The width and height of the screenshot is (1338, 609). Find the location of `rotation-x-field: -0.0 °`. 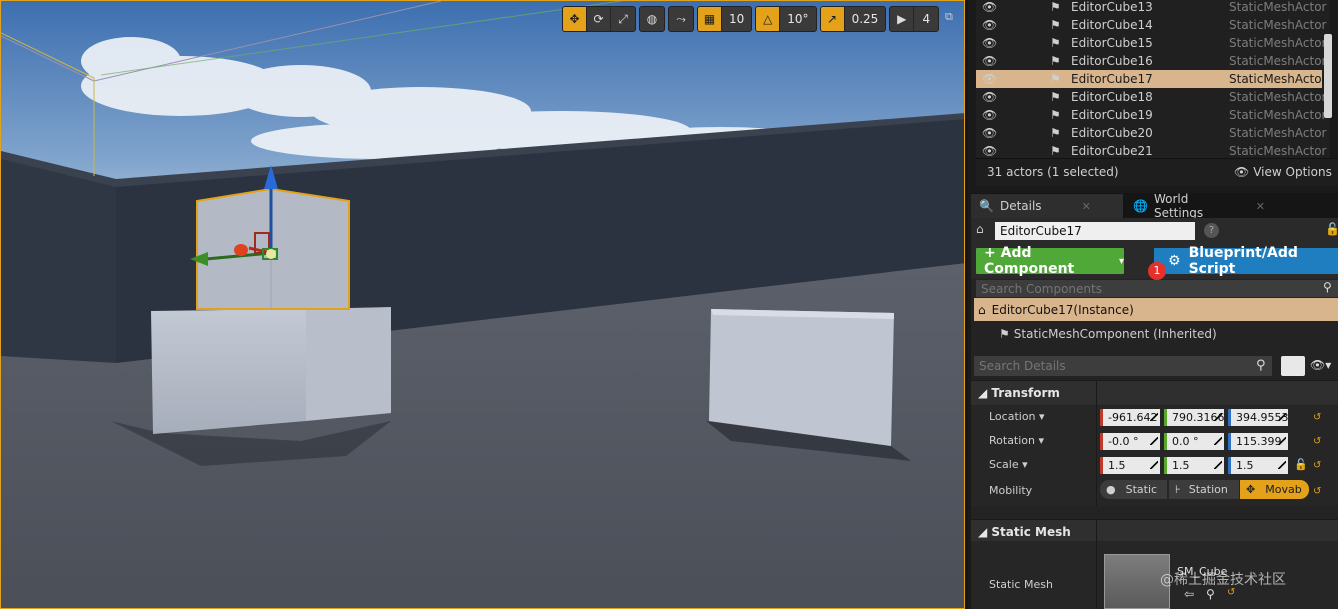

rotation-x-field: -0.0 ° is located at coordinates (1130, 441).